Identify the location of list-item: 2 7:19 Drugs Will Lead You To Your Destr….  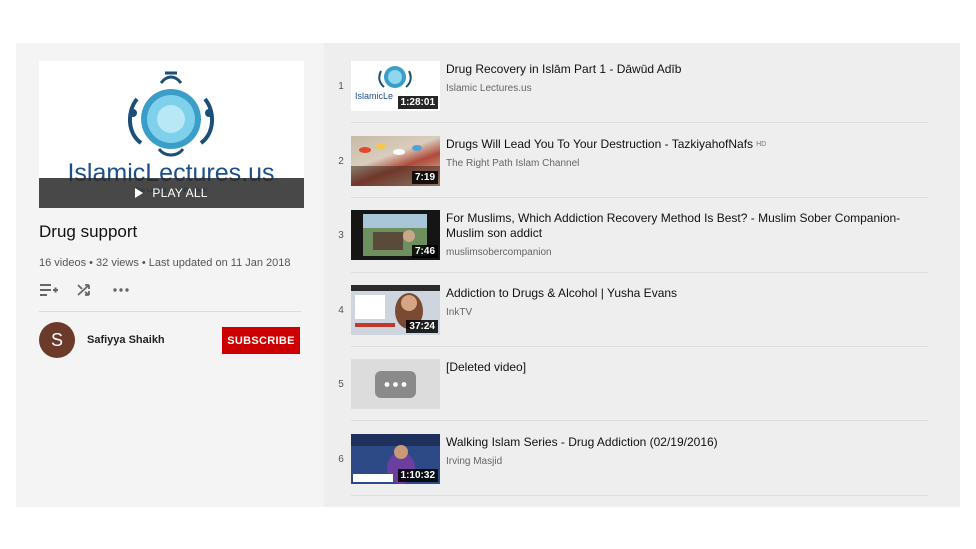
(626, 173).